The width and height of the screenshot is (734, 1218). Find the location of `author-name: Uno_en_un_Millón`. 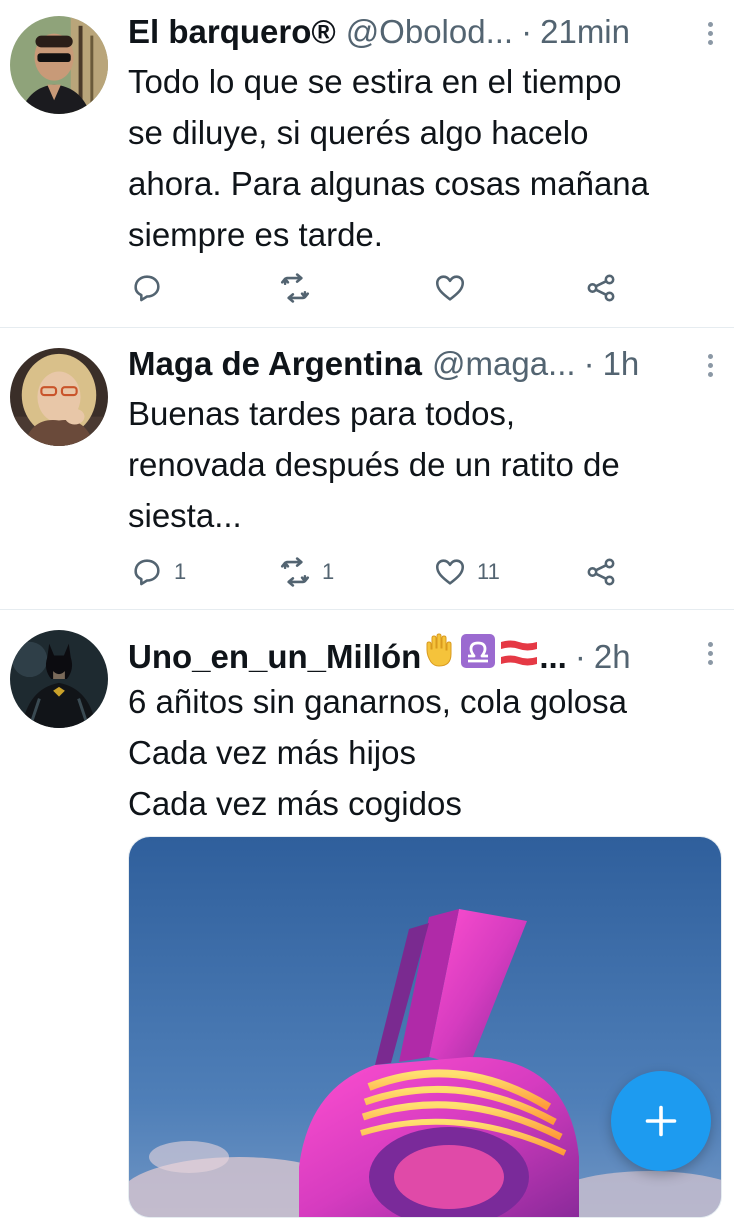

author-name: Uno_en_un_Millón is located at coordinates (274, 657).